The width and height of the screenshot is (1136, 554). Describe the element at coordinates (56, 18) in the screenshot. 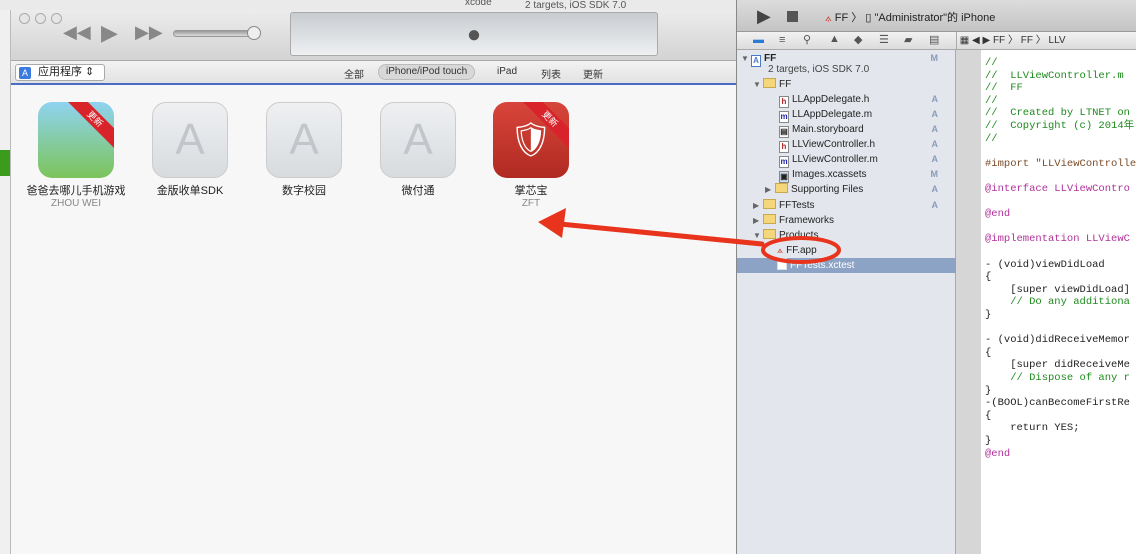

I see `zoom-button` at that location.